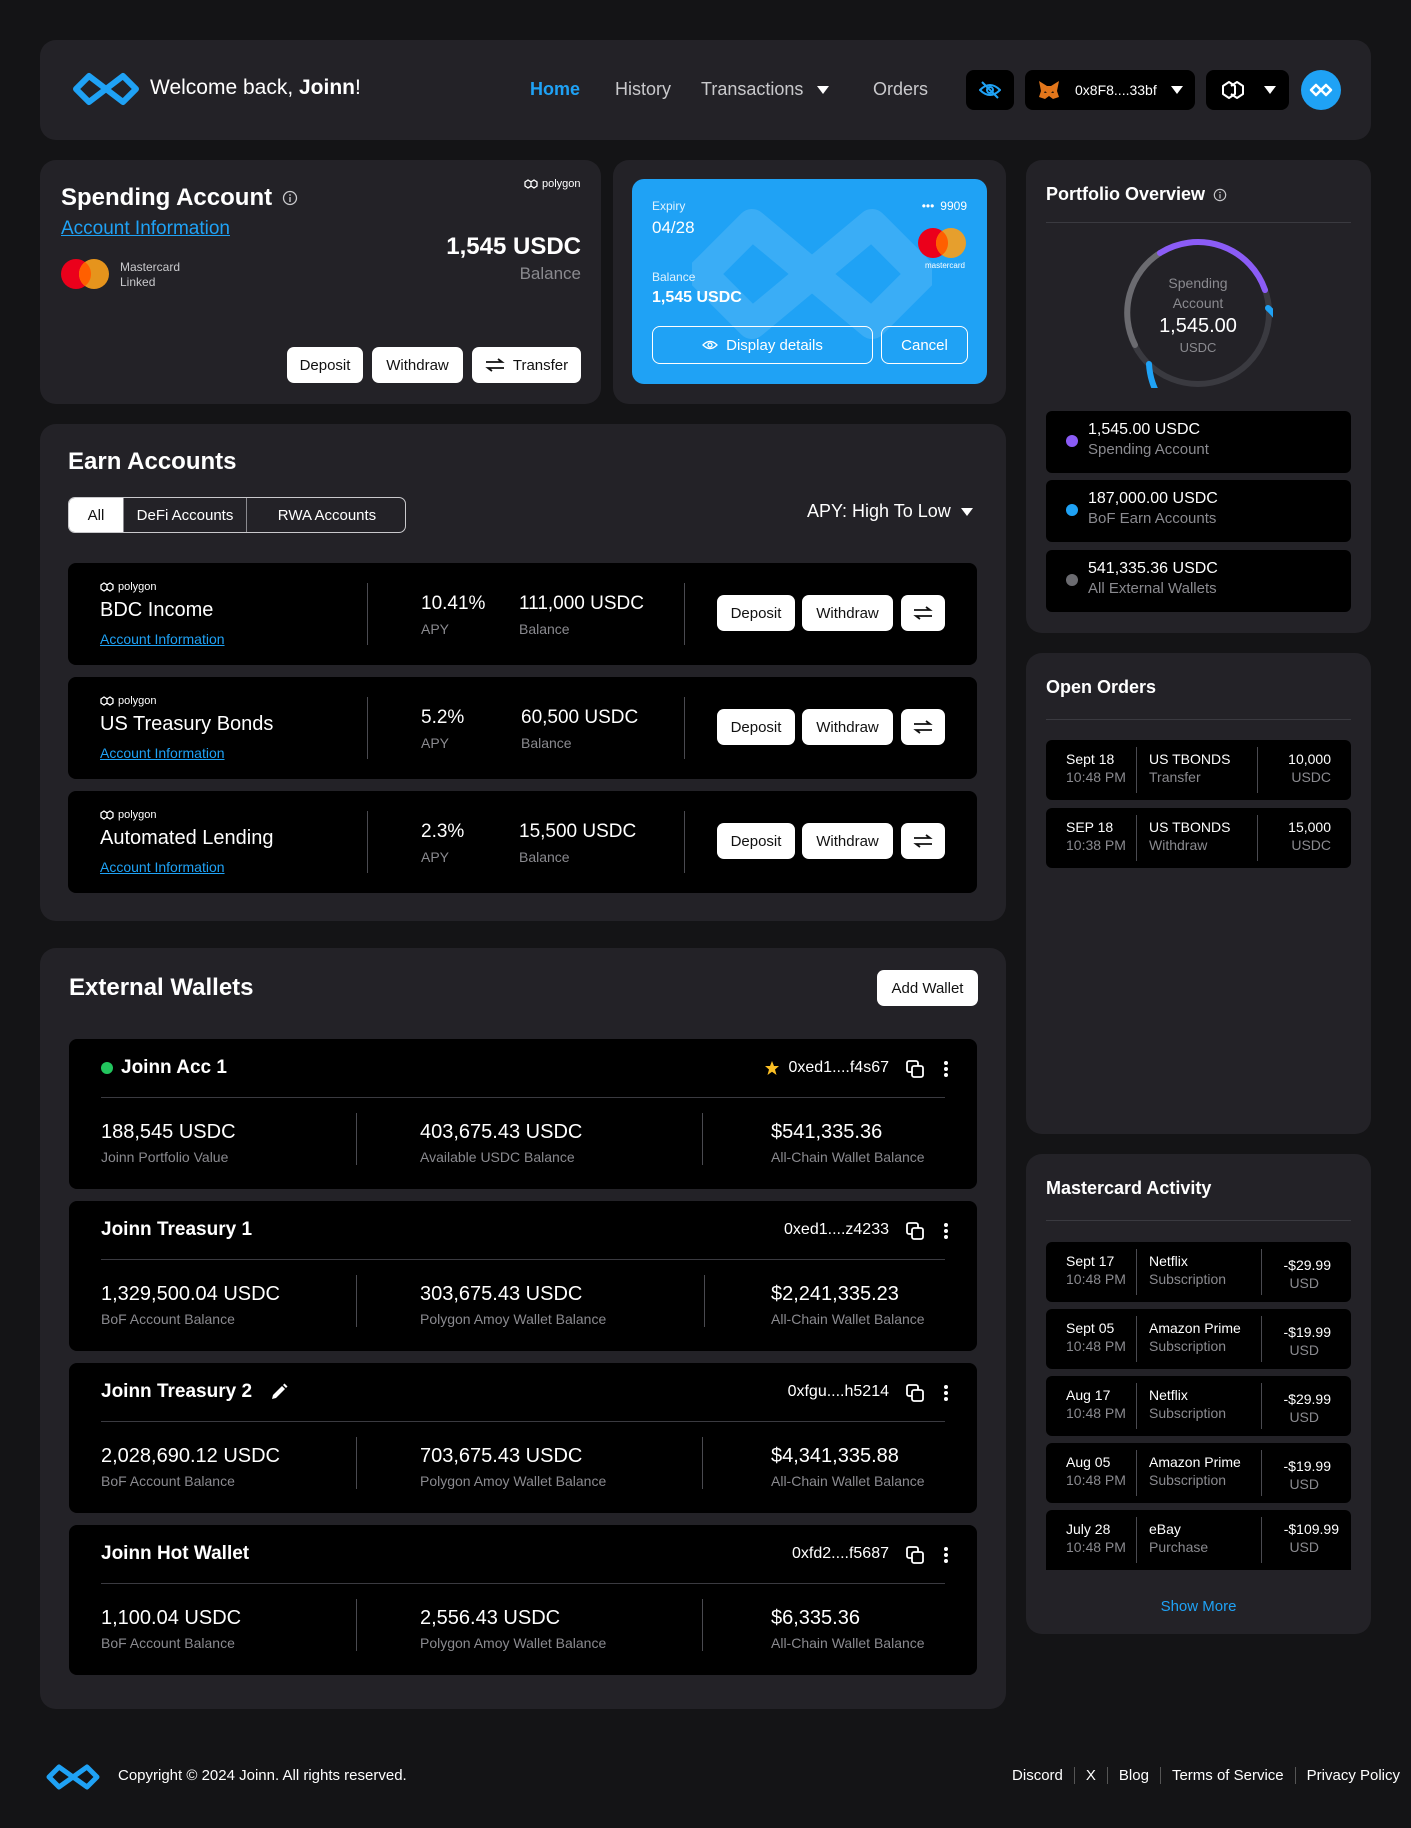 Image resolution: width=1411 pixels, height=1828 pixels. Describe the element at coordinates (669, 206) in the screenshot. I see `expiry-label: Expiry` at that location.